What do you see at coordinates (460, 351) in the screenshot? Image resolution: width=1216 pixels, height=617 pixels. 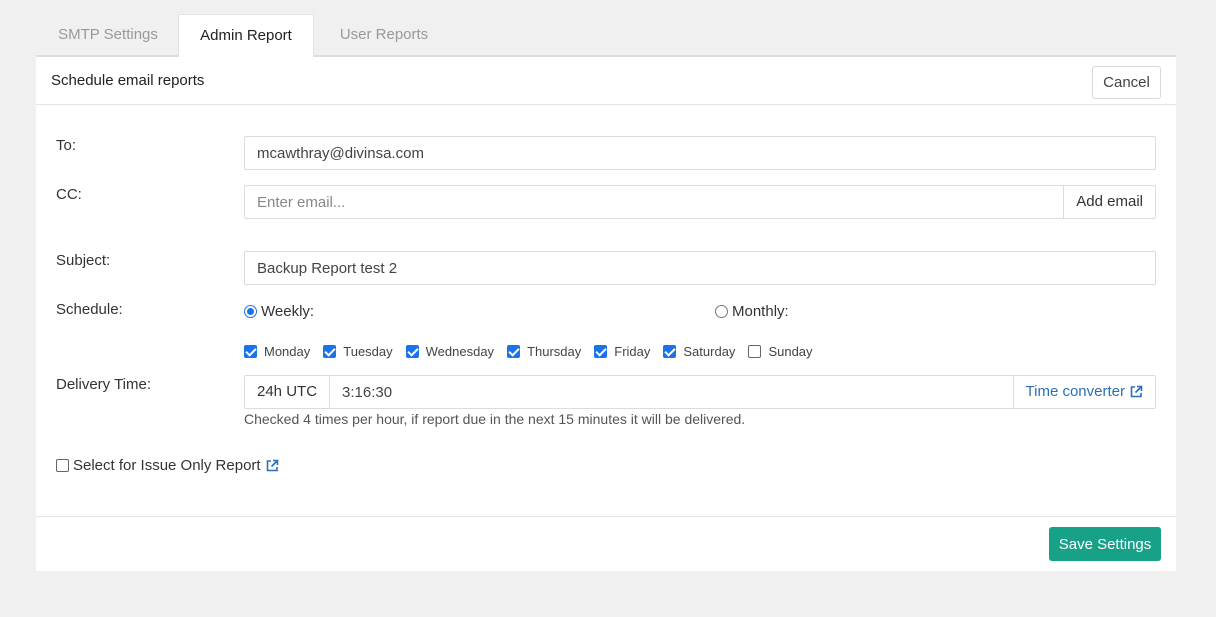 I see `day-label: Wednesday` at bounding box center [460, 351].